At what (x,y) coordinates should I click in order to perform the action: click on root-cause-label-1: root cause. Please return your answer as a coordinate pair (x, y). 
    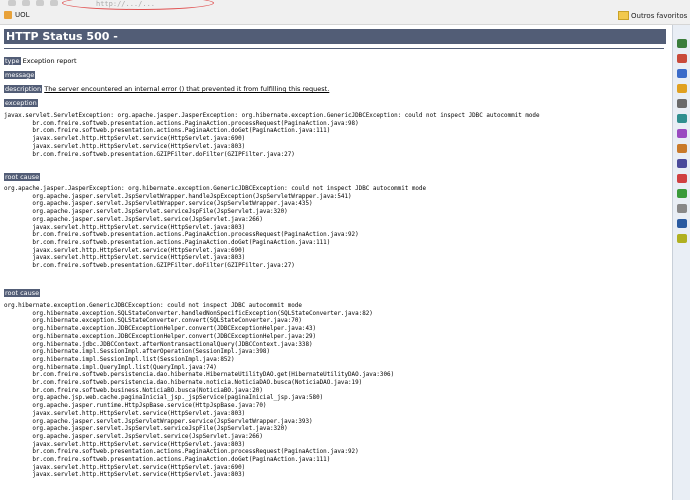
    Looking at the image, I should click on (22, 177).